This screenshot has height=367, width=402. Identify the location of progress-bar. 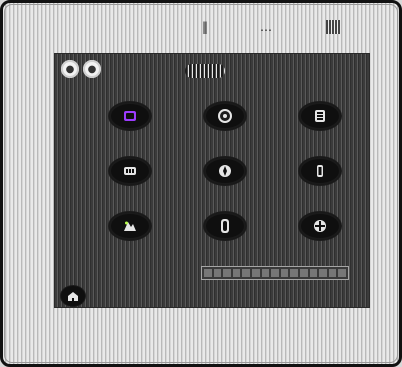
(275, 273).